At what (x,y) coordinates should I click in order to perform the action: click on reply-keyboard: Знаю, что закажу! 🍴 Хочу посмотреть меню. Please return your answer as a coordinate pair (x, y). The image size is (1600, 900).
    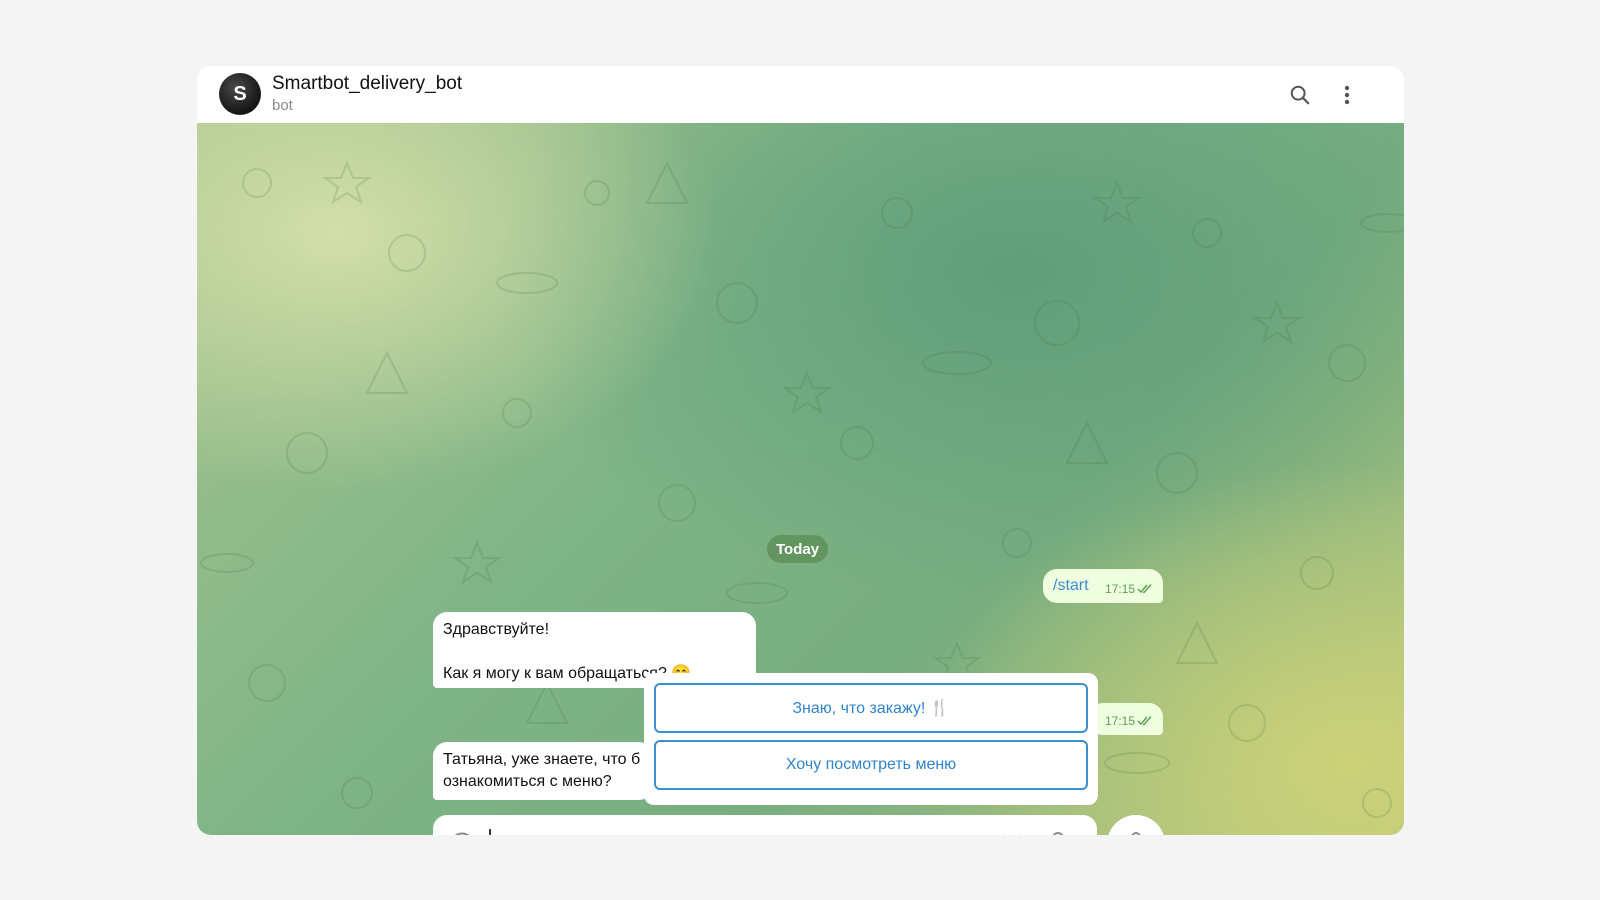
    Looking at the image, I should click on (871, 739).